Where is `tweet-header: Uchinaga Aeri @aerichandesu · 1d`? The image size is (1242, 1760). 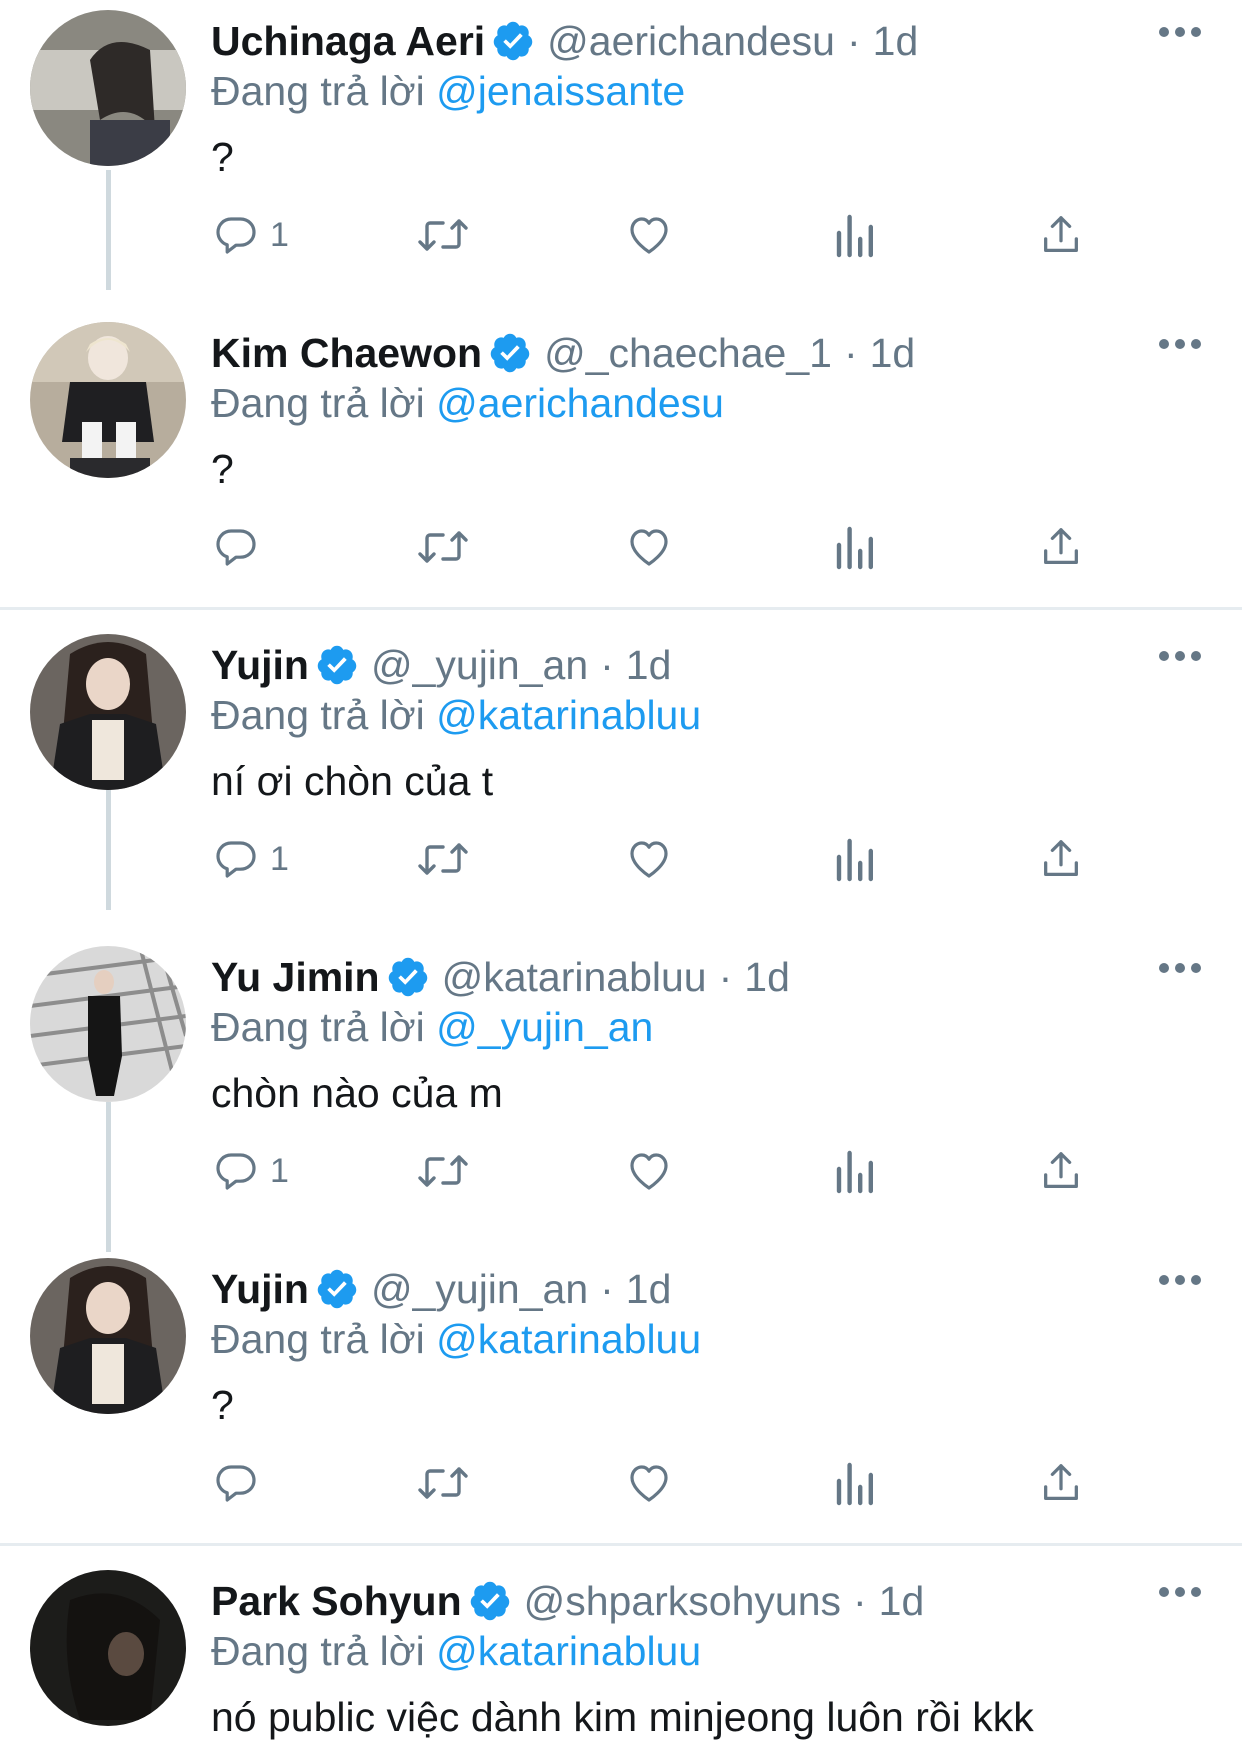
tweet-header: Uchinaga Aeri @aerichandesu · 1d is located at coordinates (564, 41).